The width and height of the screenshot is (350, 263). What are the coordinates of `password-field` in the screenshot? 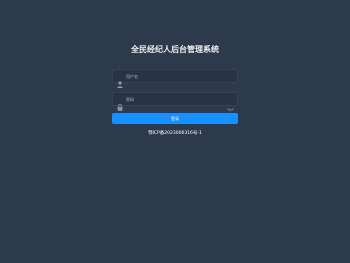 It's located at (175, 102).